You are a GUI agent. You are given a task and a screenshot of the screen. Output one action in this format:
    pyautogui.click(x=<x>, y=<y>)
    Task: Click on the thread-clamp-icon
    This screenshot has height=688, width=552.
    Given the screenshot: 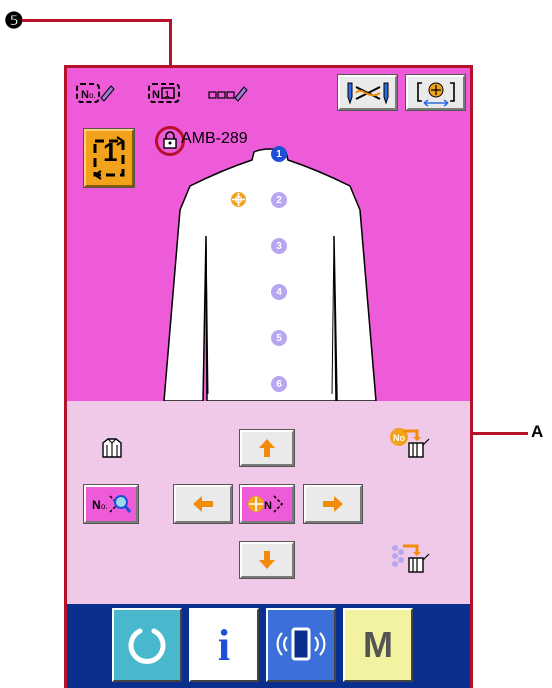 What is the action you would take?
    pyautogui.click(x=367, y=93)
    